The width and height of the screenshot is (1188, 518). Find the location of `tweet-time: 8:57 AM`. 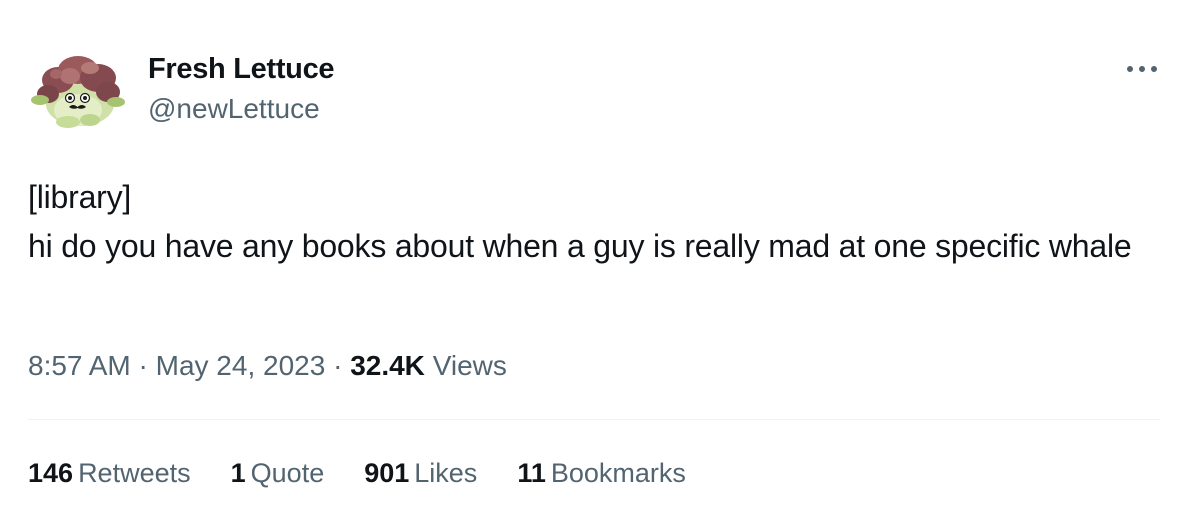

tweet-time: 8:57 AM is located at coordinates (79, 365).